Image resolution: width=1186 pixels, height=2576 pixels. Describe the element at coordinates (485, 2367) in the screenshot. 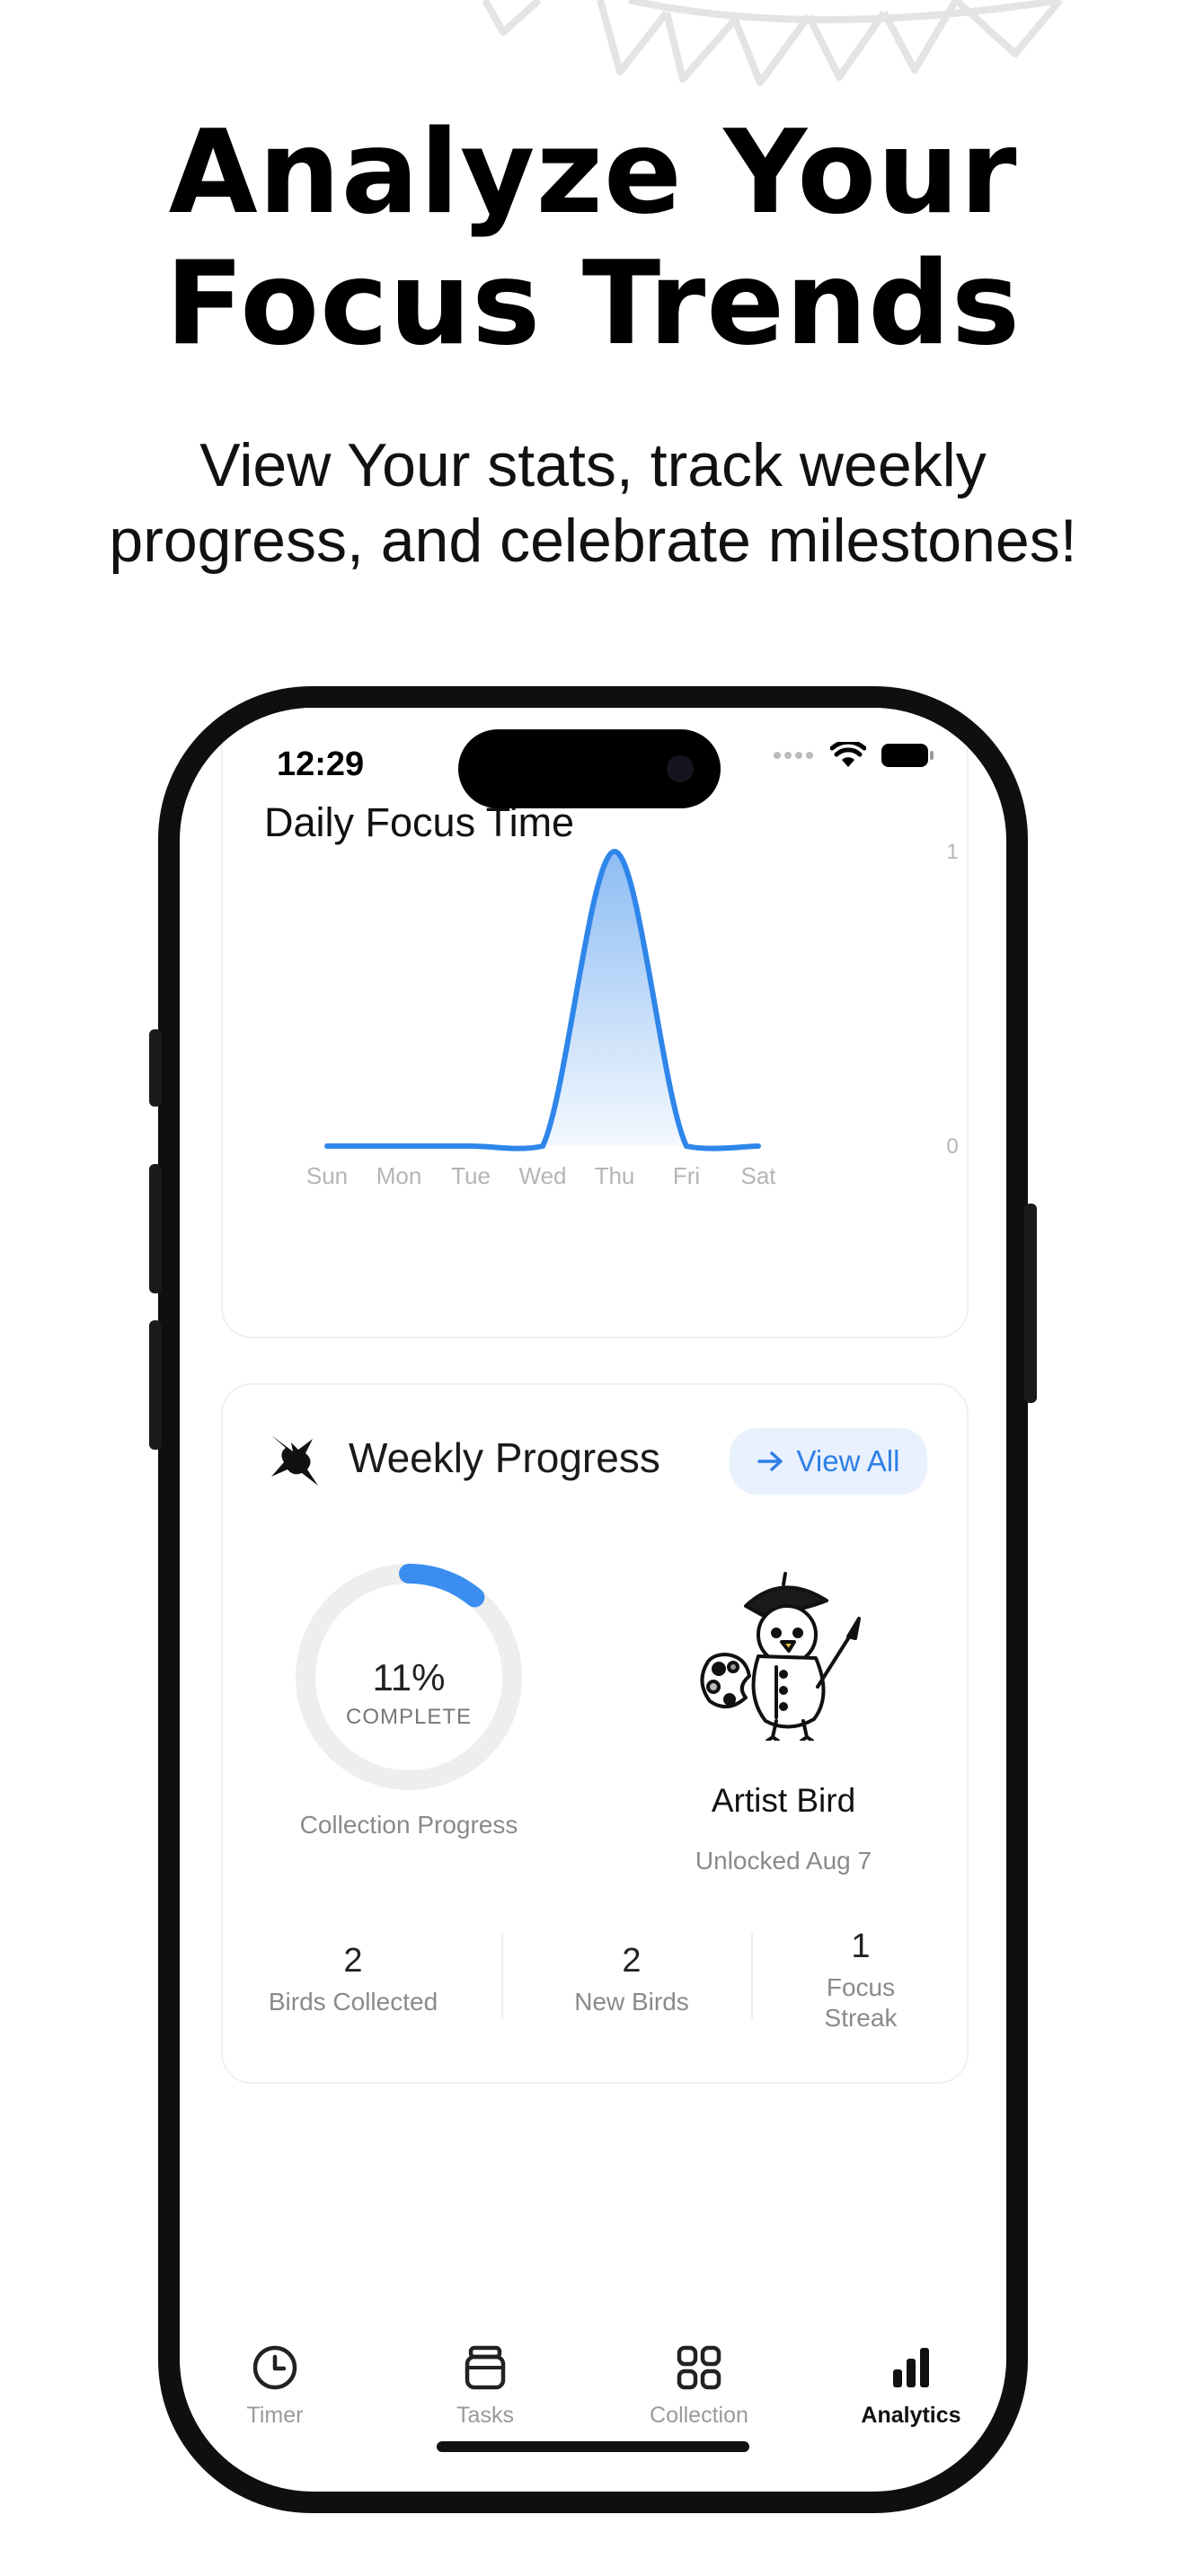

I see `jar-icon` at that location.